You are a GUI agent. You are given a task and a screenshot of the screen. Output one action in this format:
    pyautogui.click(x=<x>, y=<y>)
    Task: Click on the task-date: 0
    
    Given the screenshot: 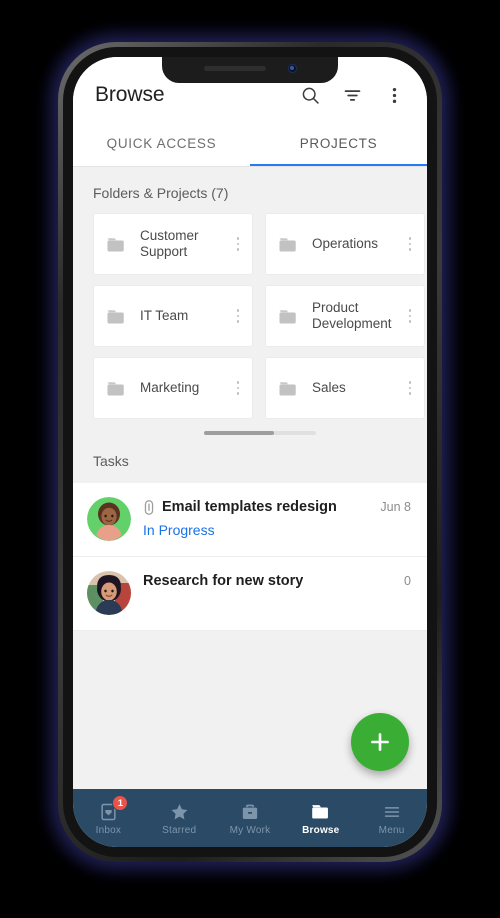 What is the action you would take?
    pyautogui.click(x=407, y=581)
    